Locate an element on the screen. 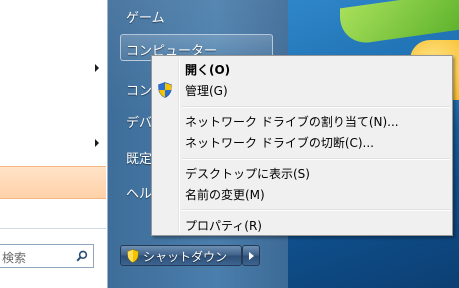  menu-item-default-programs: 既定 is located at coordinates (139, 157).